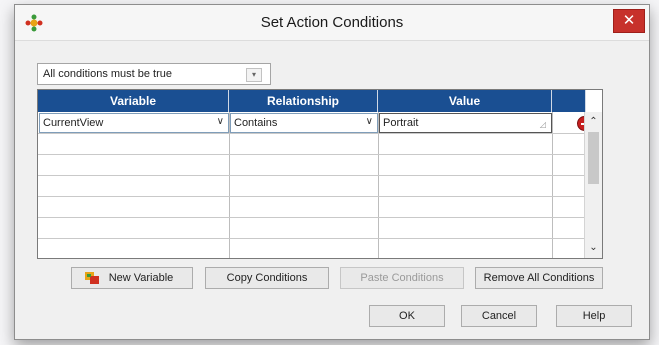 Image resolution: width=659 pixels, height=345 pixels. I want to click on copy-conditions-button: Copy Conditions, so click(267, 278).